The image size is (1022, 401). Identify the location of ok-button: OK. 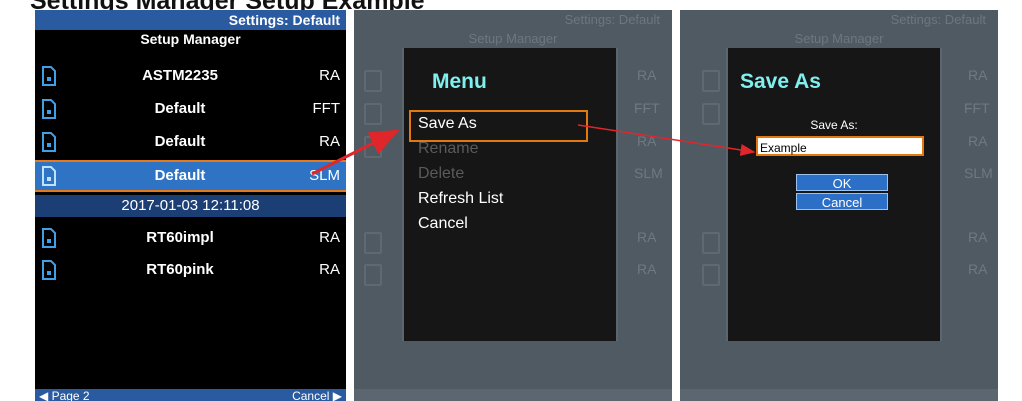
(842, 182).